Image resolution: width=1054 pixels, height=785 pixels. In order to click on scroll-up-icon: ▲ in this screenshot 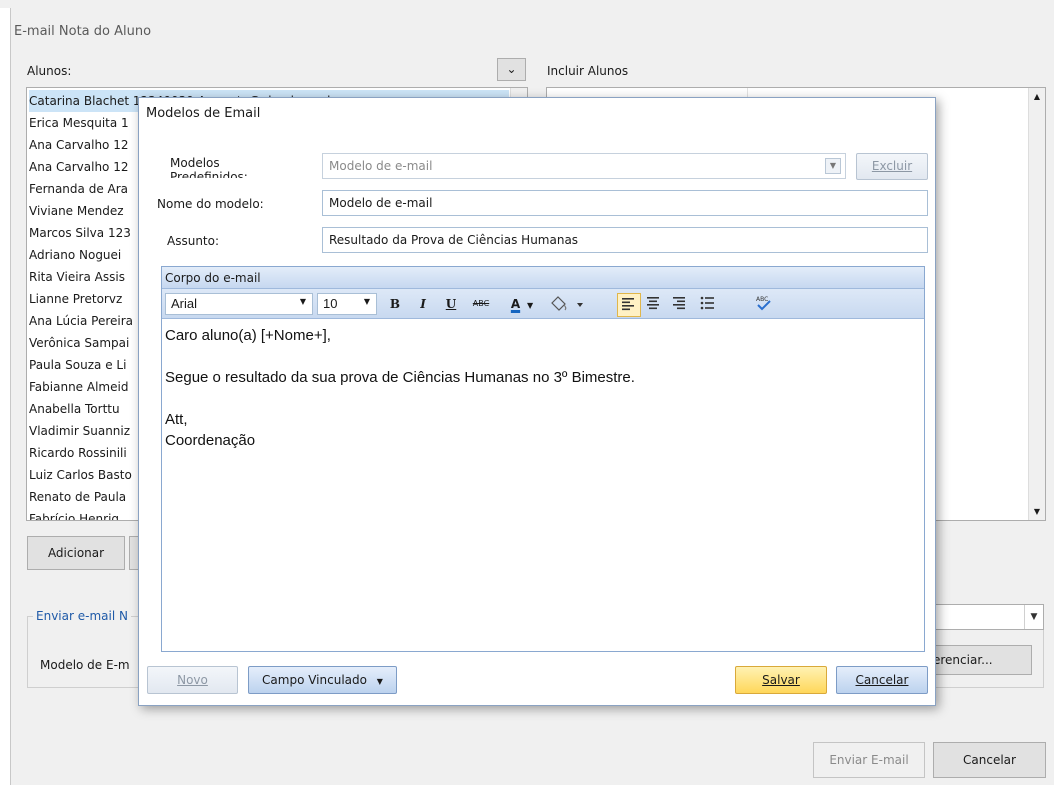, I will do `click(1037, 96)`.